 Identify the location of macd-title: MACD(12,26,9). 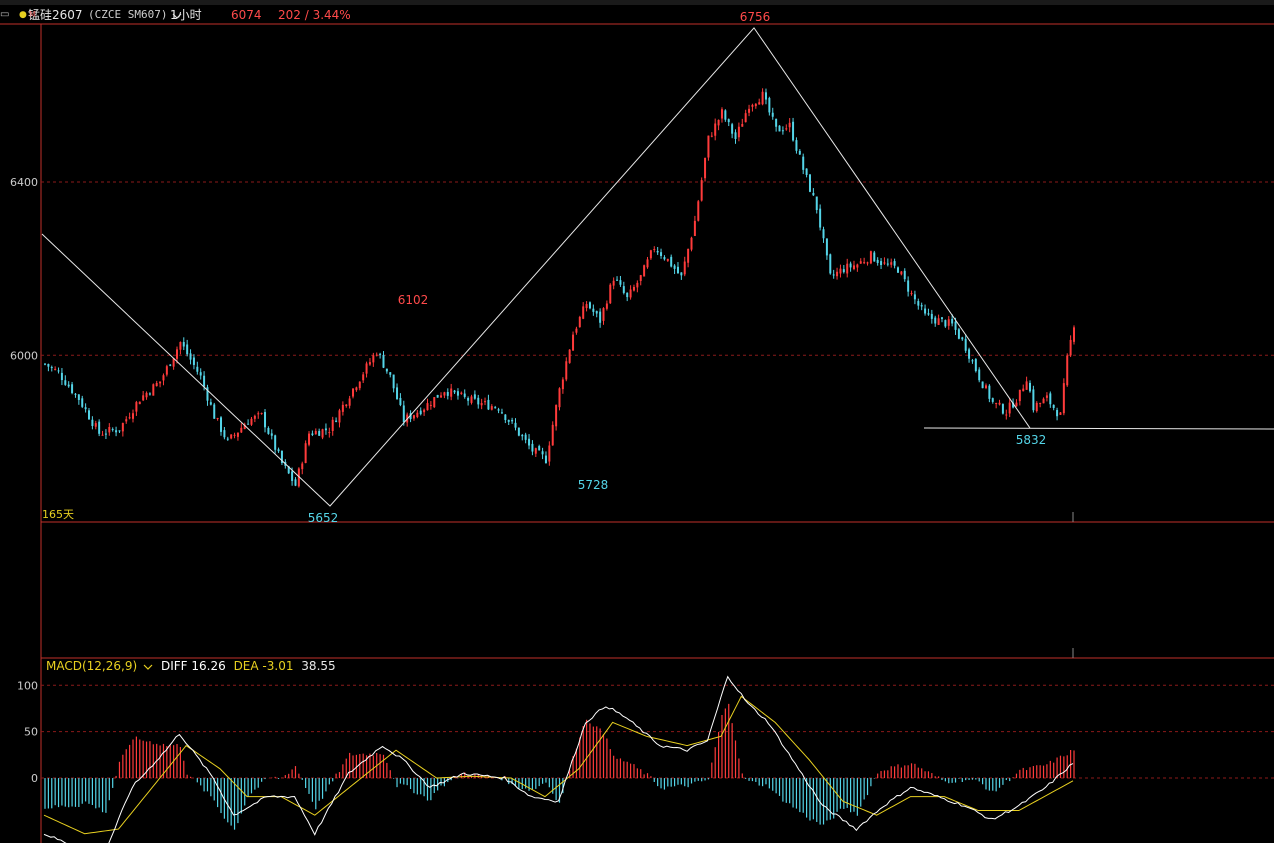
(99, 666).